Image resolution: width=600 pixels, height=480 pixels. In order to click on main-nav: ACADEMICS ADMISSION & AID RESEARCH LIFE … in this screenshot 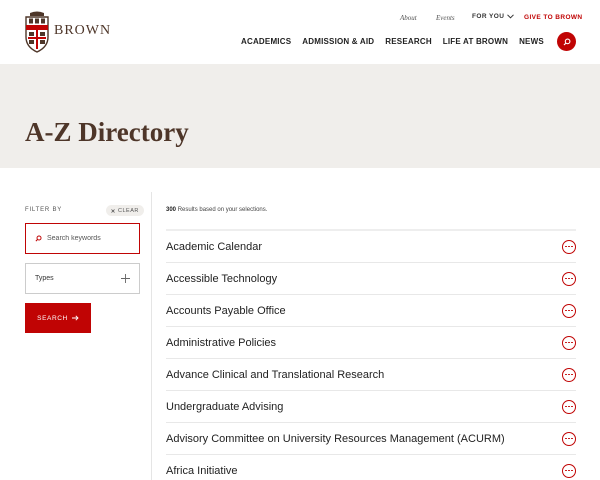, I will do `click(392, 41)`.